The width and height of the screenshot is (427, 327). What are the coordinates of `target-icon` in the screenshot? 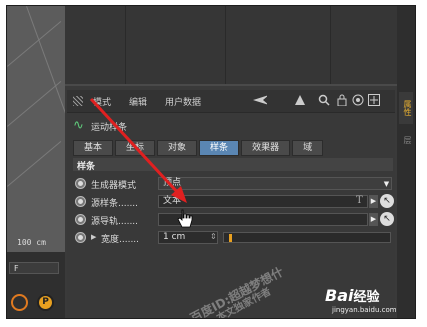 It's located at (358, 100).